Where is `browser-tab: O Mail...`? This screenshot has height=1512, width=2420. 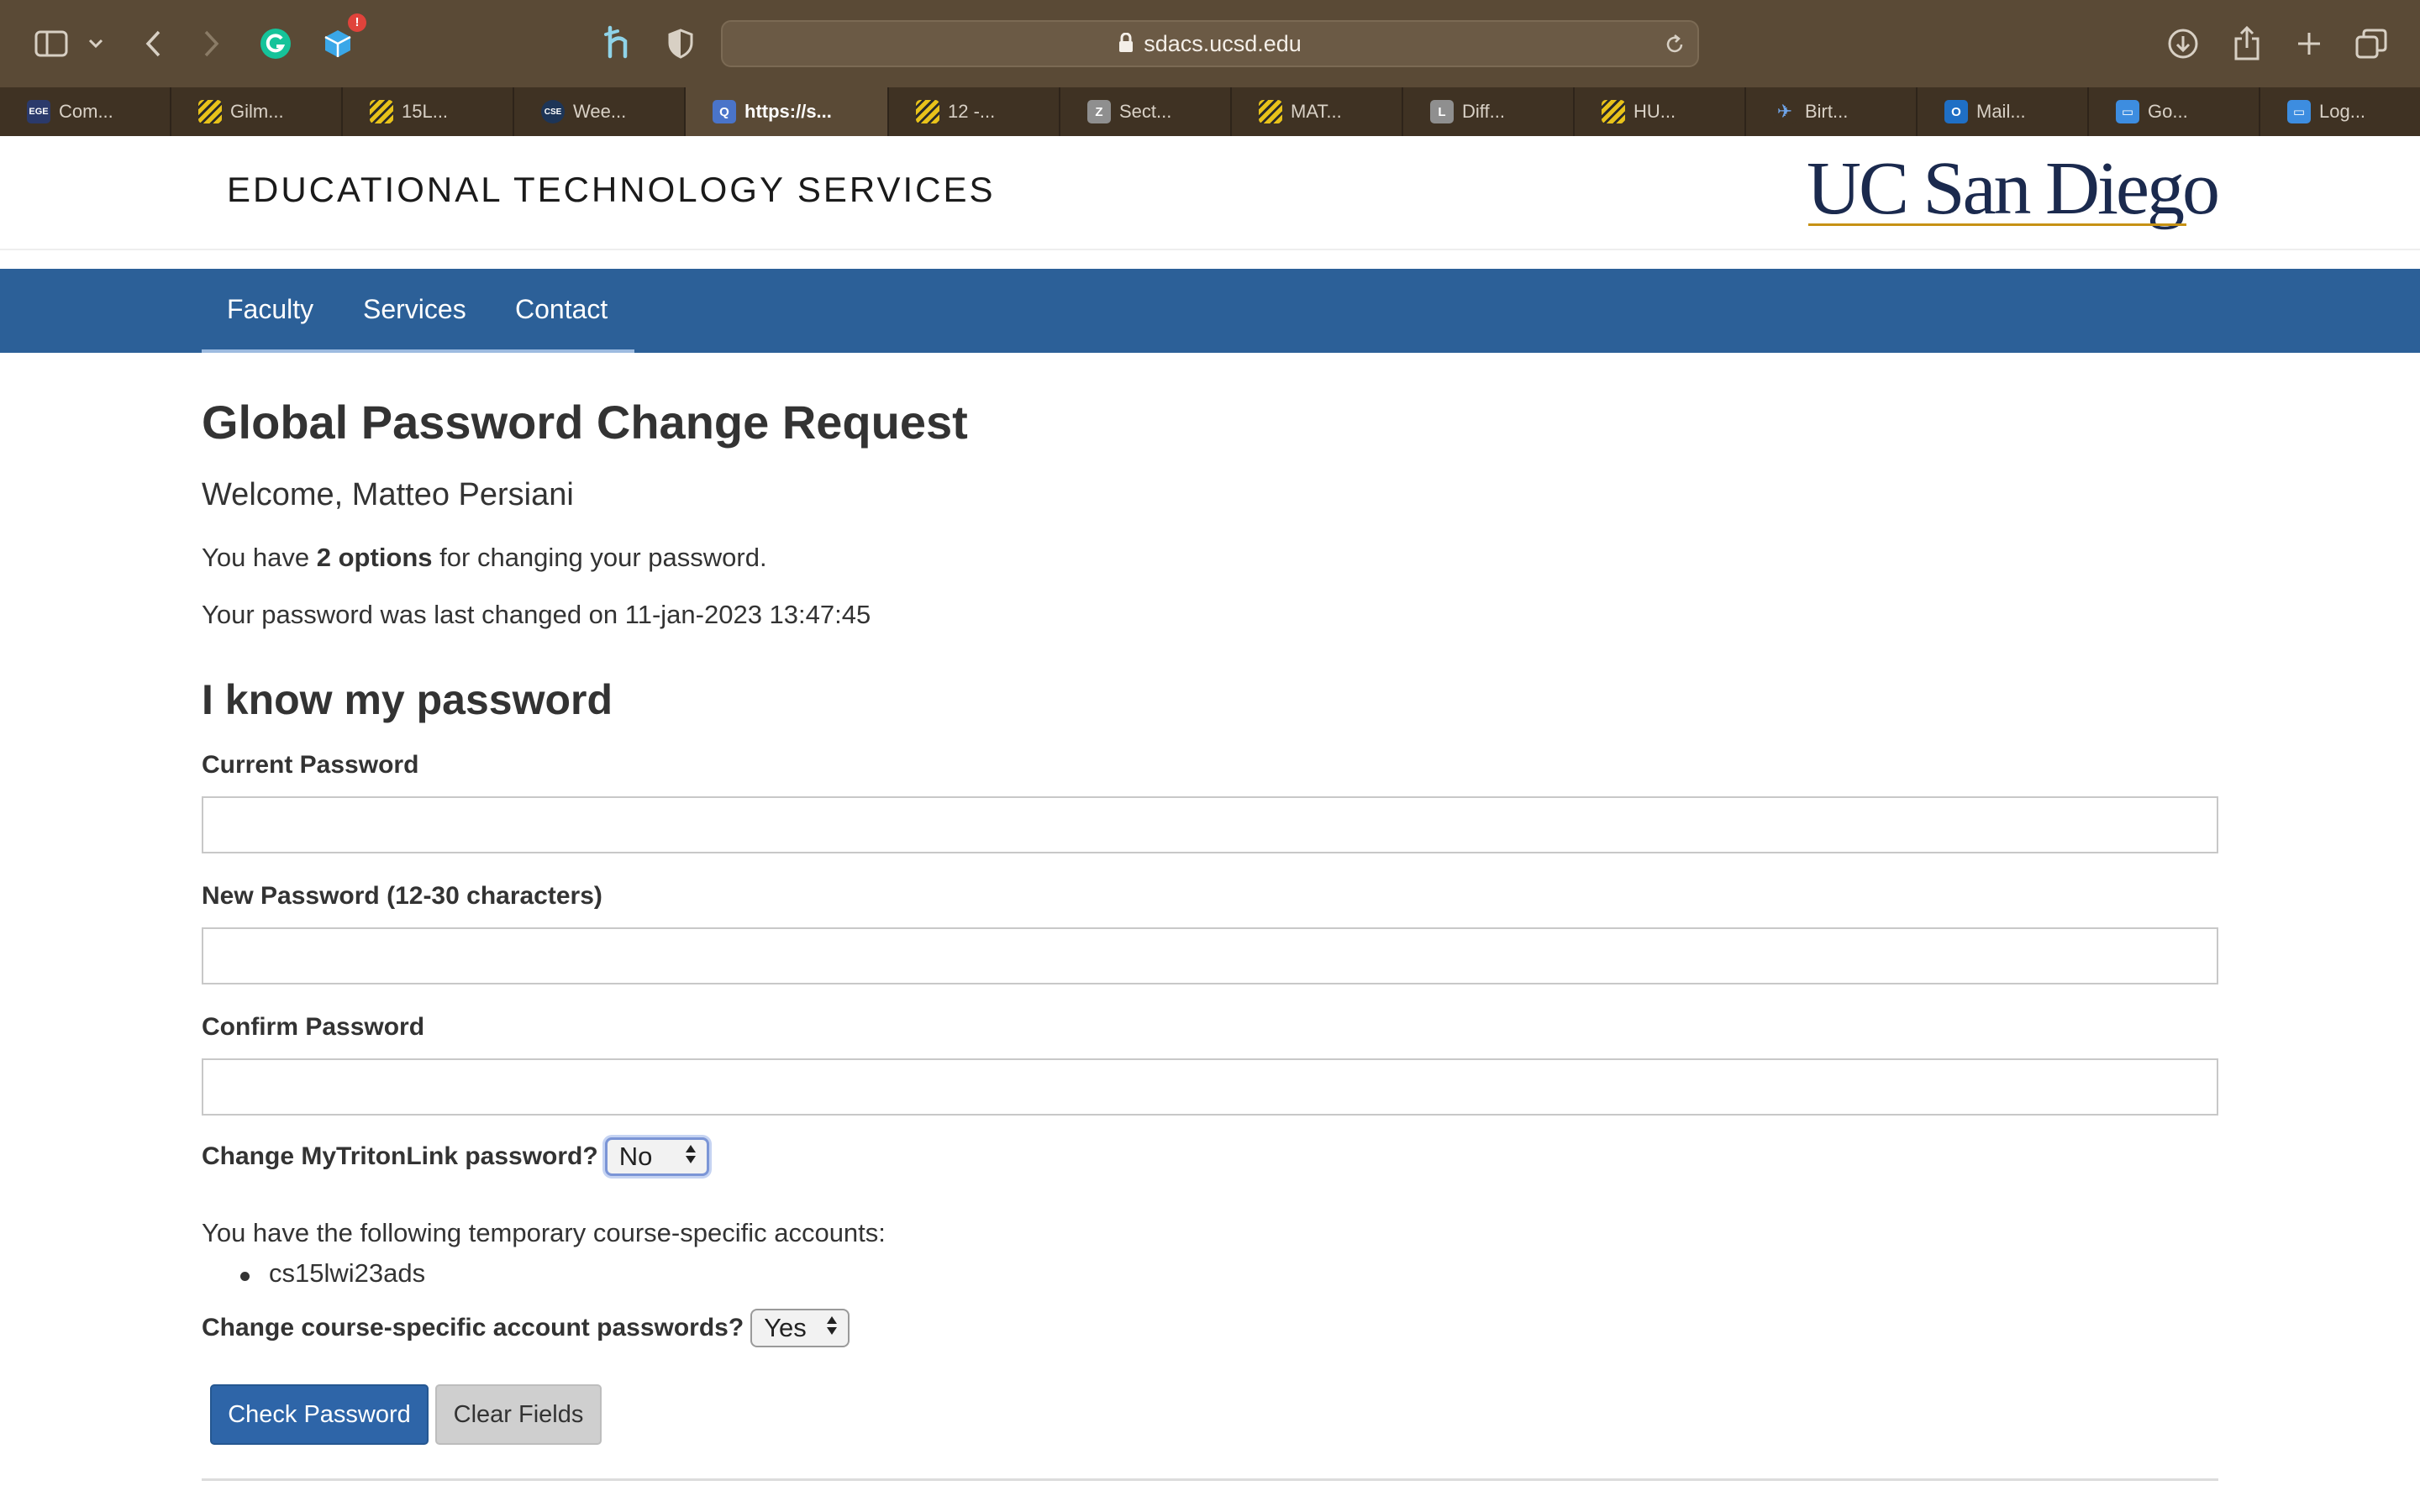
browser-tab: O Mail... is located at coordinates (2003, 111).